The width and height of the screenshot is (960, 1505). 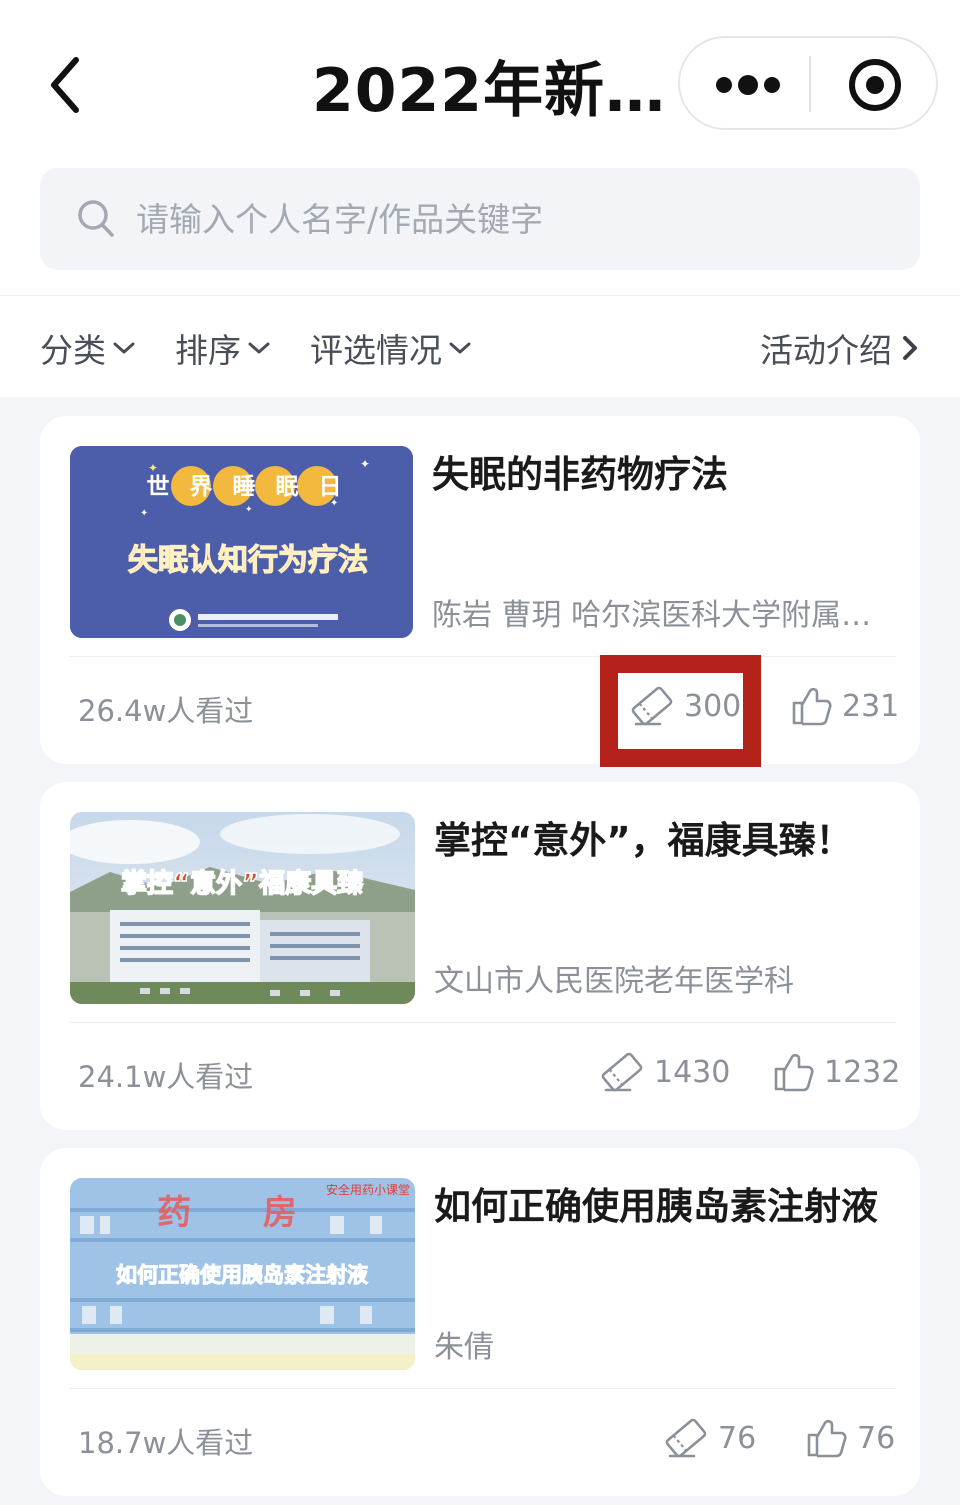 What do you see at coordinates (166, 1077) in the screenshot?
I see `view-count: 24.1w人看过` at bounding box center [166, 1077].